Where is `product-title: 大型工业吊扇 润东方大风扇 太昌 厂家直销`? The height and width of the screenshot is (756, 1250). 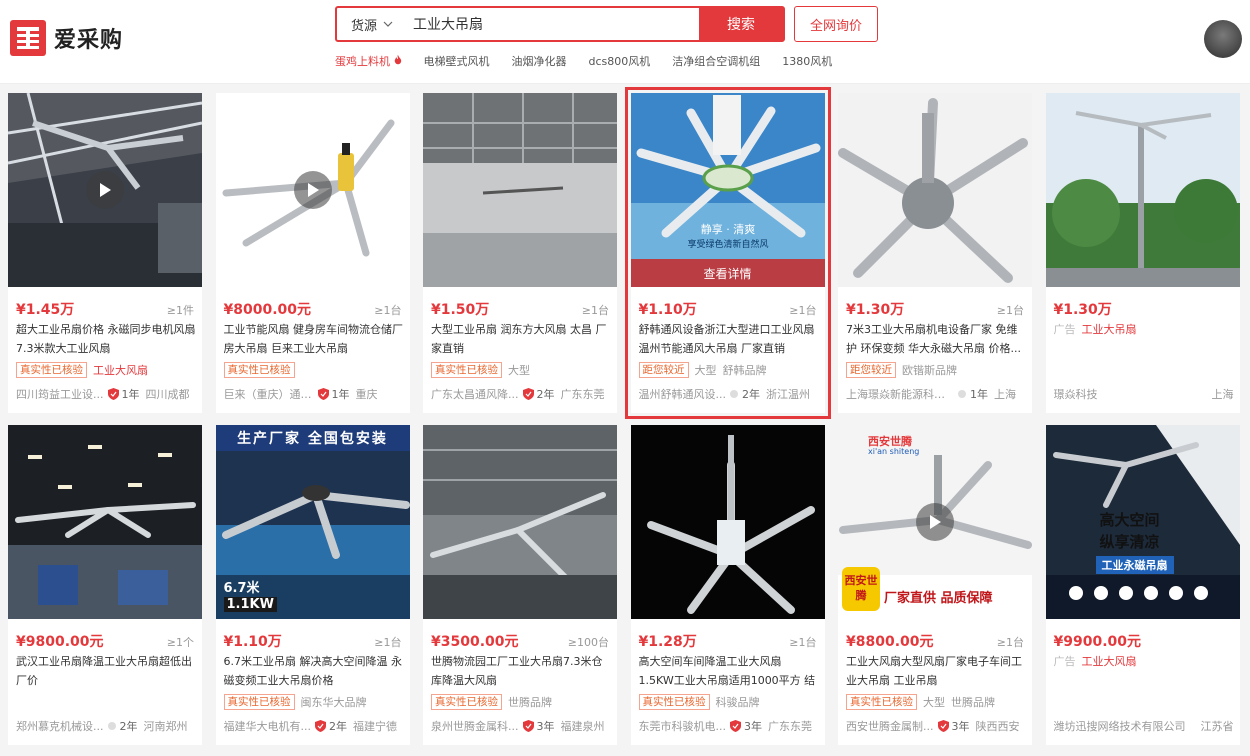
product-title: 大型工业吊扇 润东方大风扇 太昌 厂家直销 is located at coordinates (521, 339).